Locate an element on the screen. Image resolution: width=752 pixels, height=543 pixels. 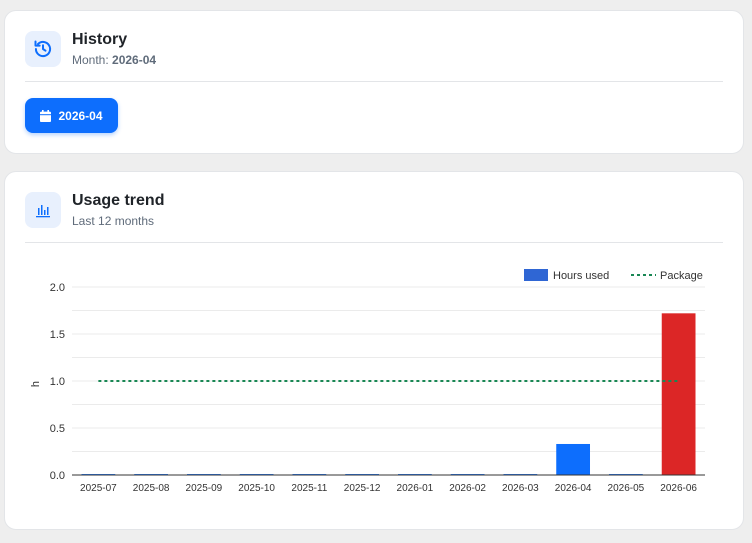
x-tick-label: 2026-02 is located at coordinates (467, 488).